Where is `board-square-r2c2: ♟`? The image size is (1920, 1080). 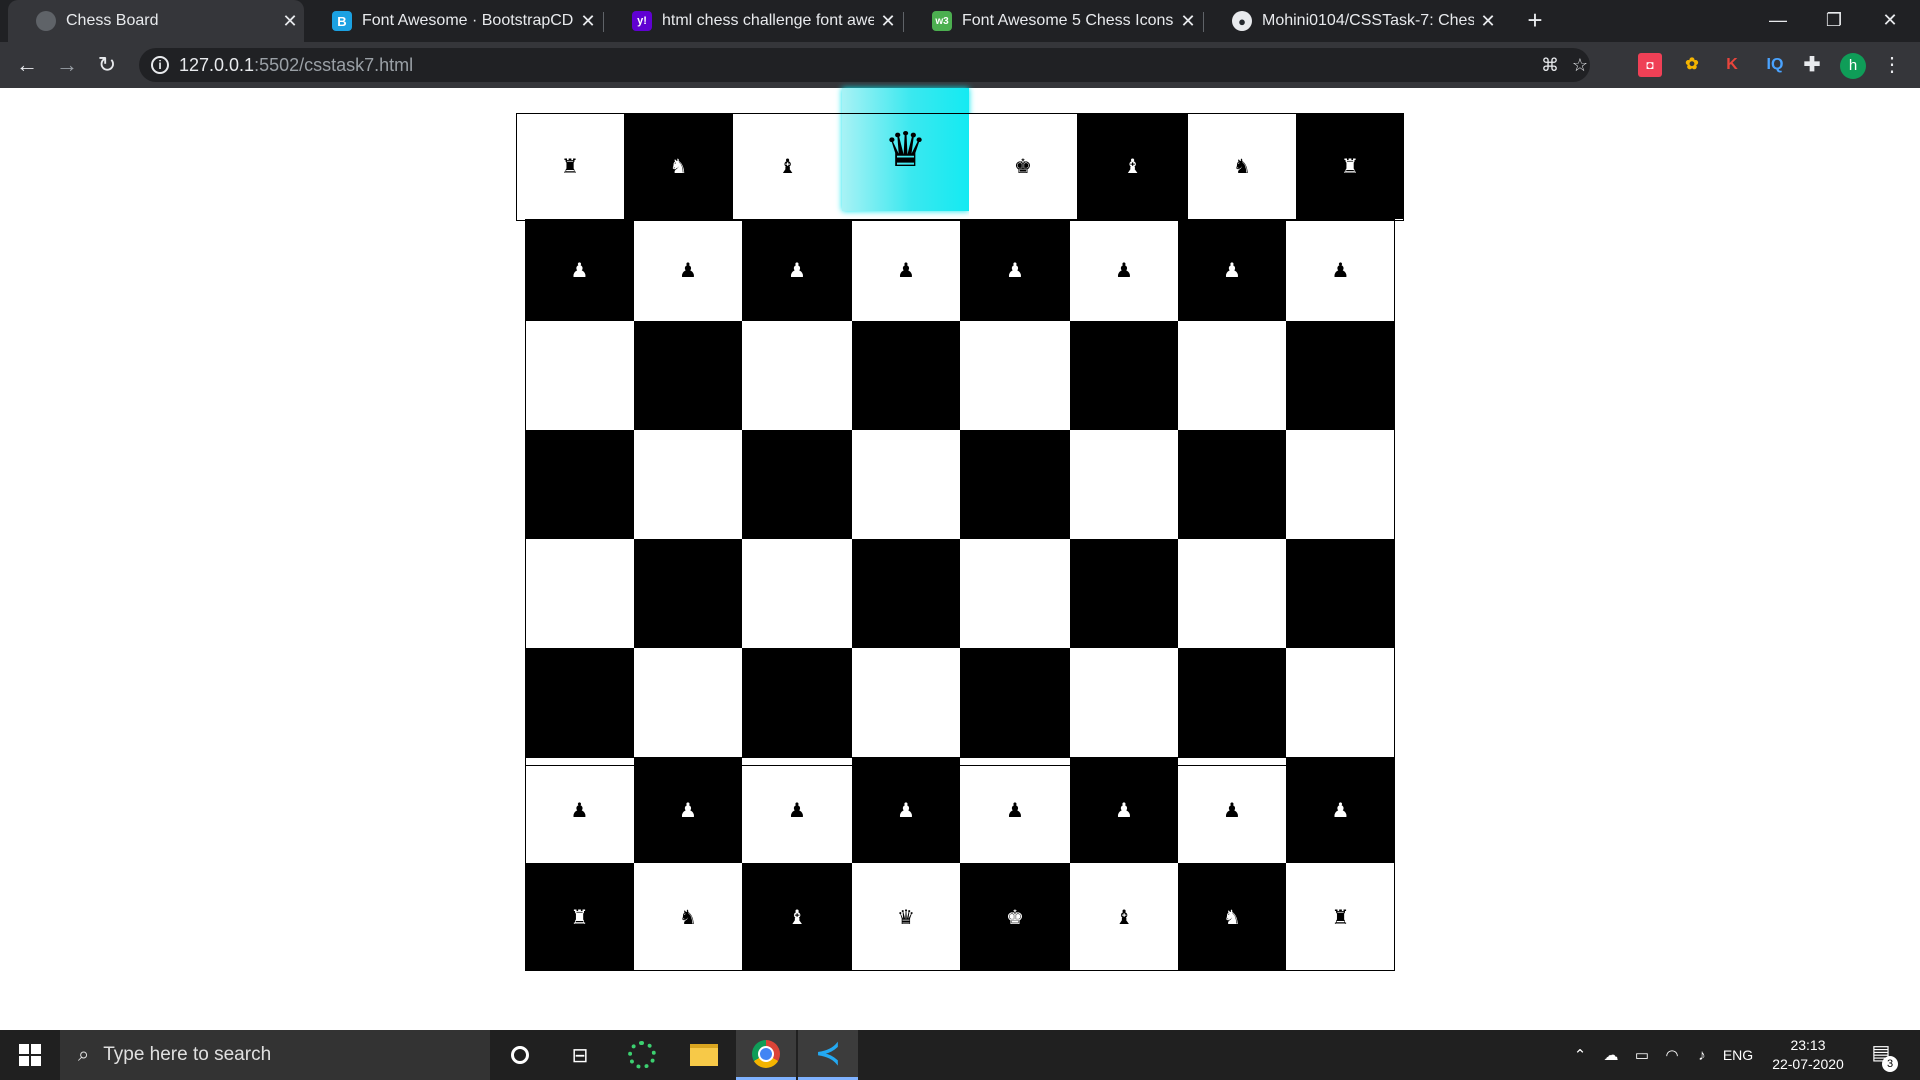
board-square-r2c2: ♟ is located at coordinates (688, 270).